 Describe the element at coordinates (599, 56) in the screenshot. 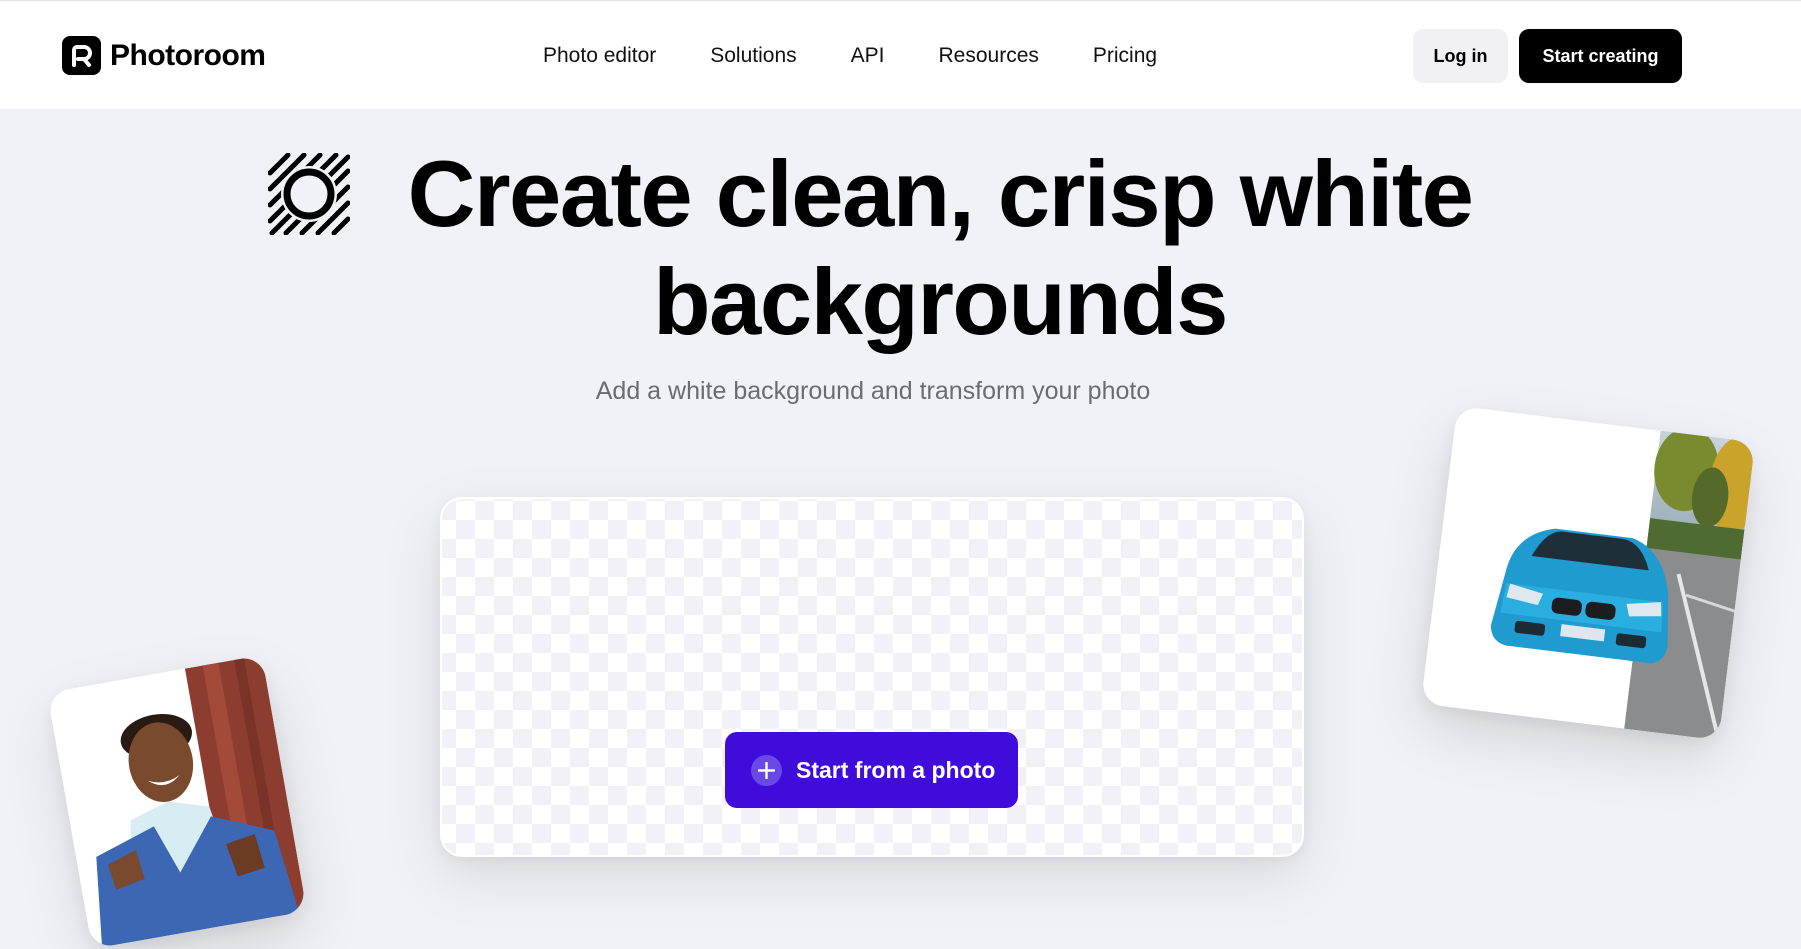

I see `nav-photo-editor: Photo editor` at that location.